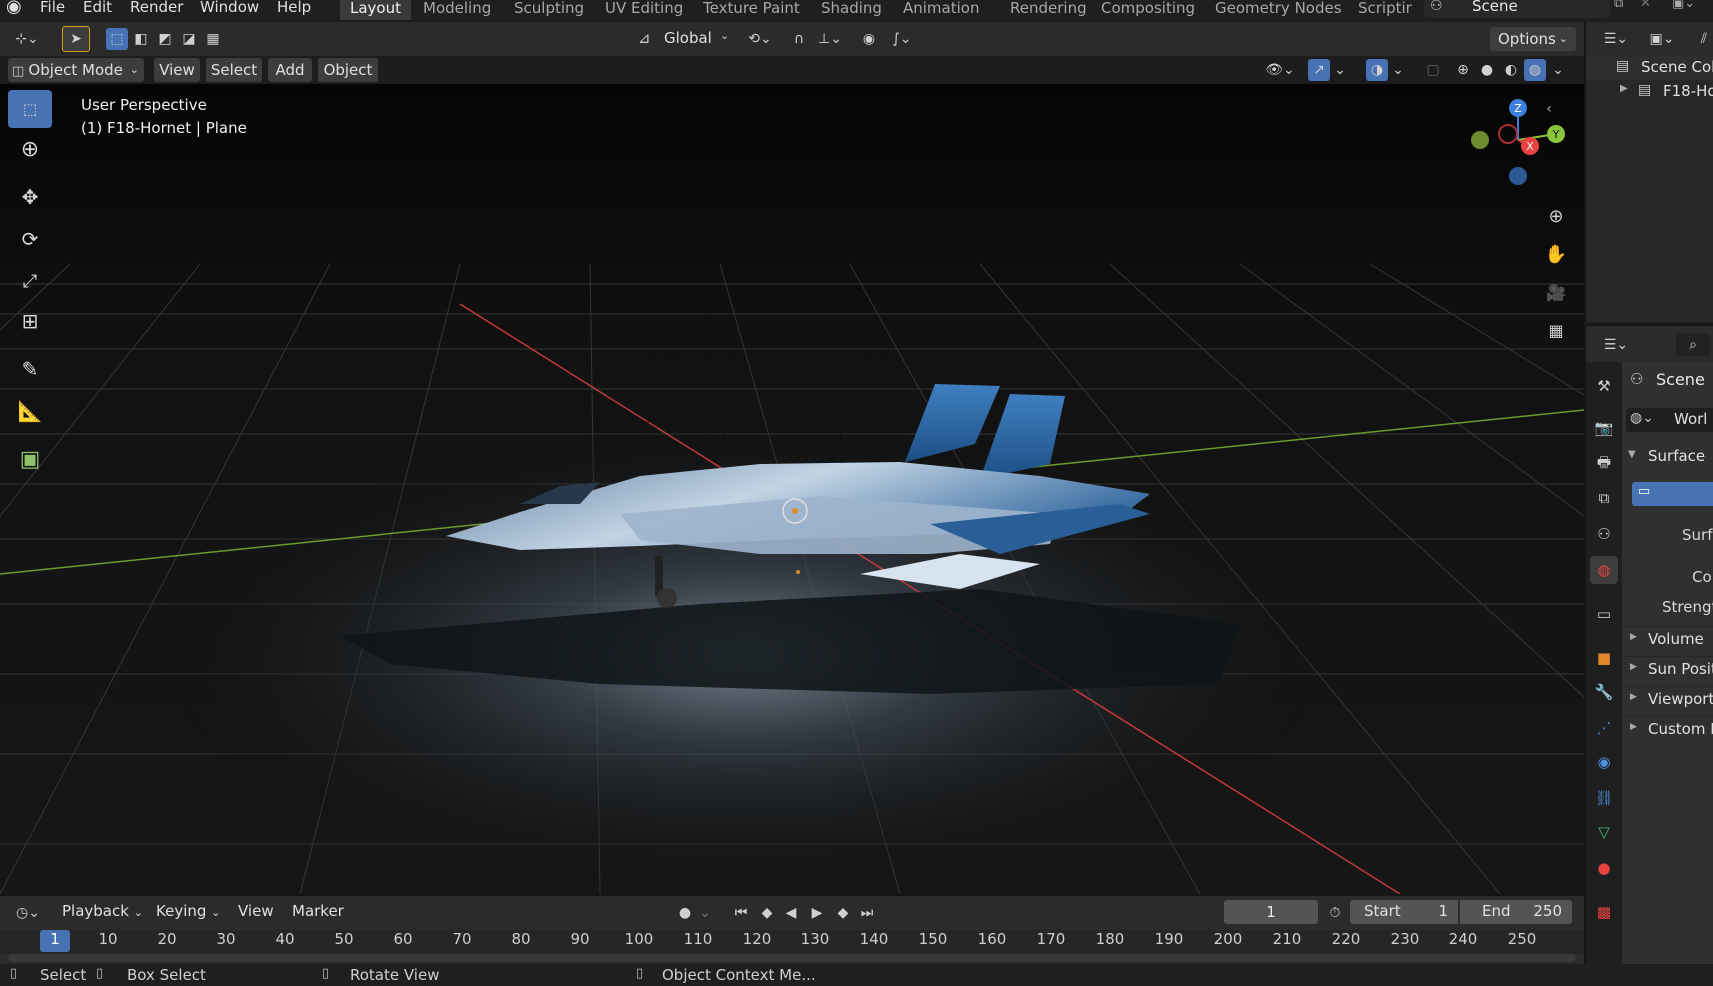 The image size is (1713, 986). I want to click on editor-type-icon: ⊹⌄, so click(27, 39).